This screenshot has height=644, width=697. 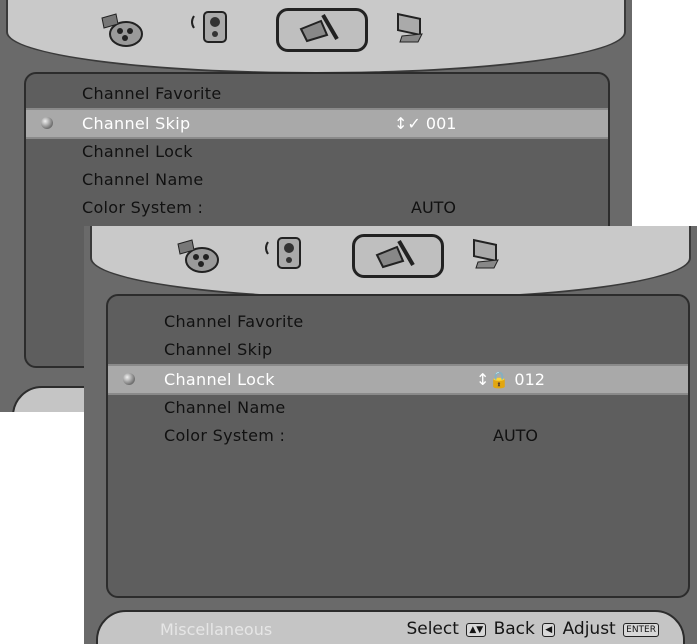 What do you see at coordinates (425, 123) in the screenshot?
I see `skip-value: ↕✓ 001` at bounding box center [425, 123].